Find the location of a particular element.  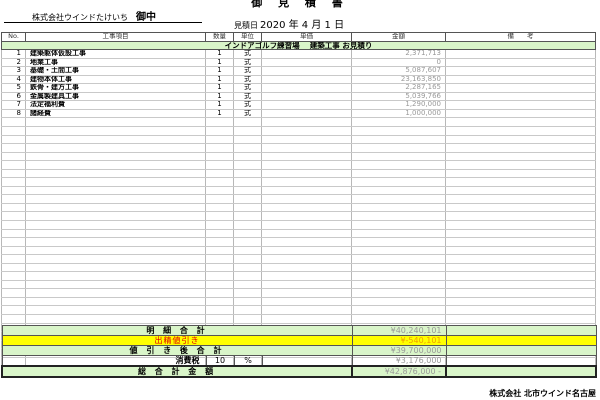

row-no: 8 is located at coordinates (13, 114).